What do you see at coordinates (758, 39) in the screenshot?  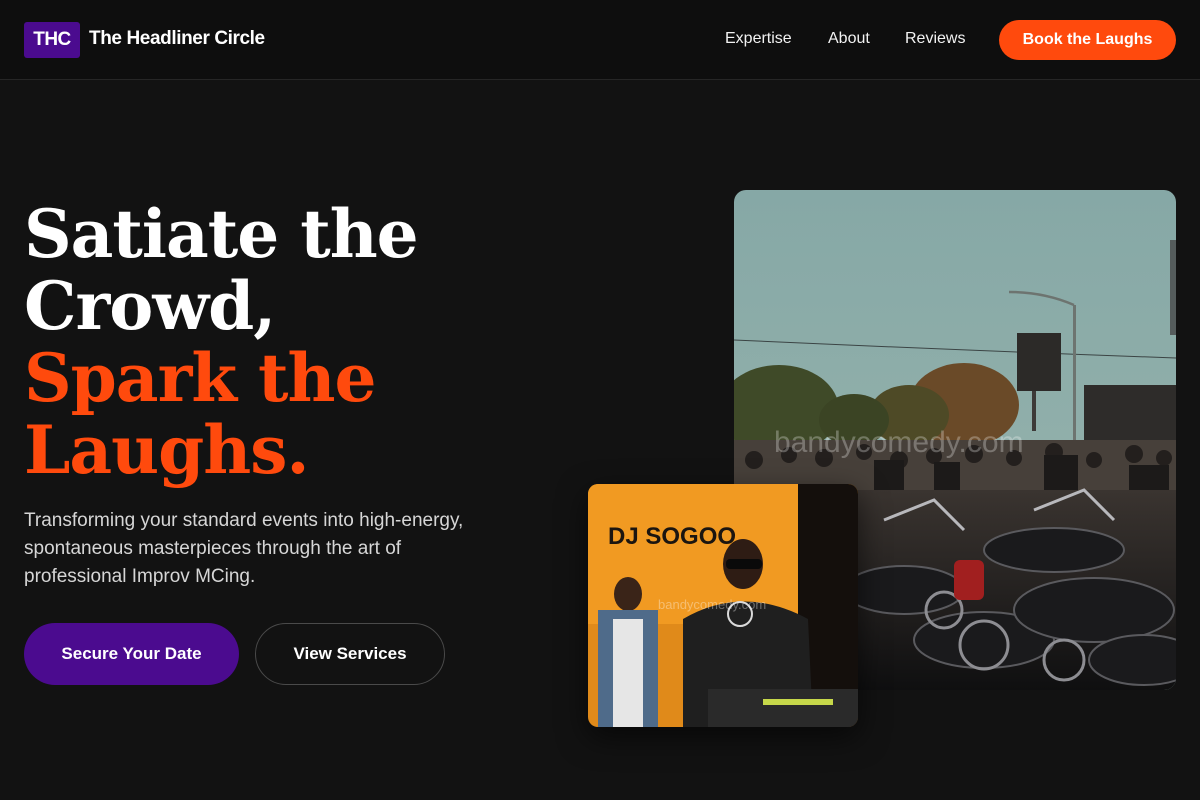 I see `nav-expertise: Expertise` at bounding box center [758, 39].